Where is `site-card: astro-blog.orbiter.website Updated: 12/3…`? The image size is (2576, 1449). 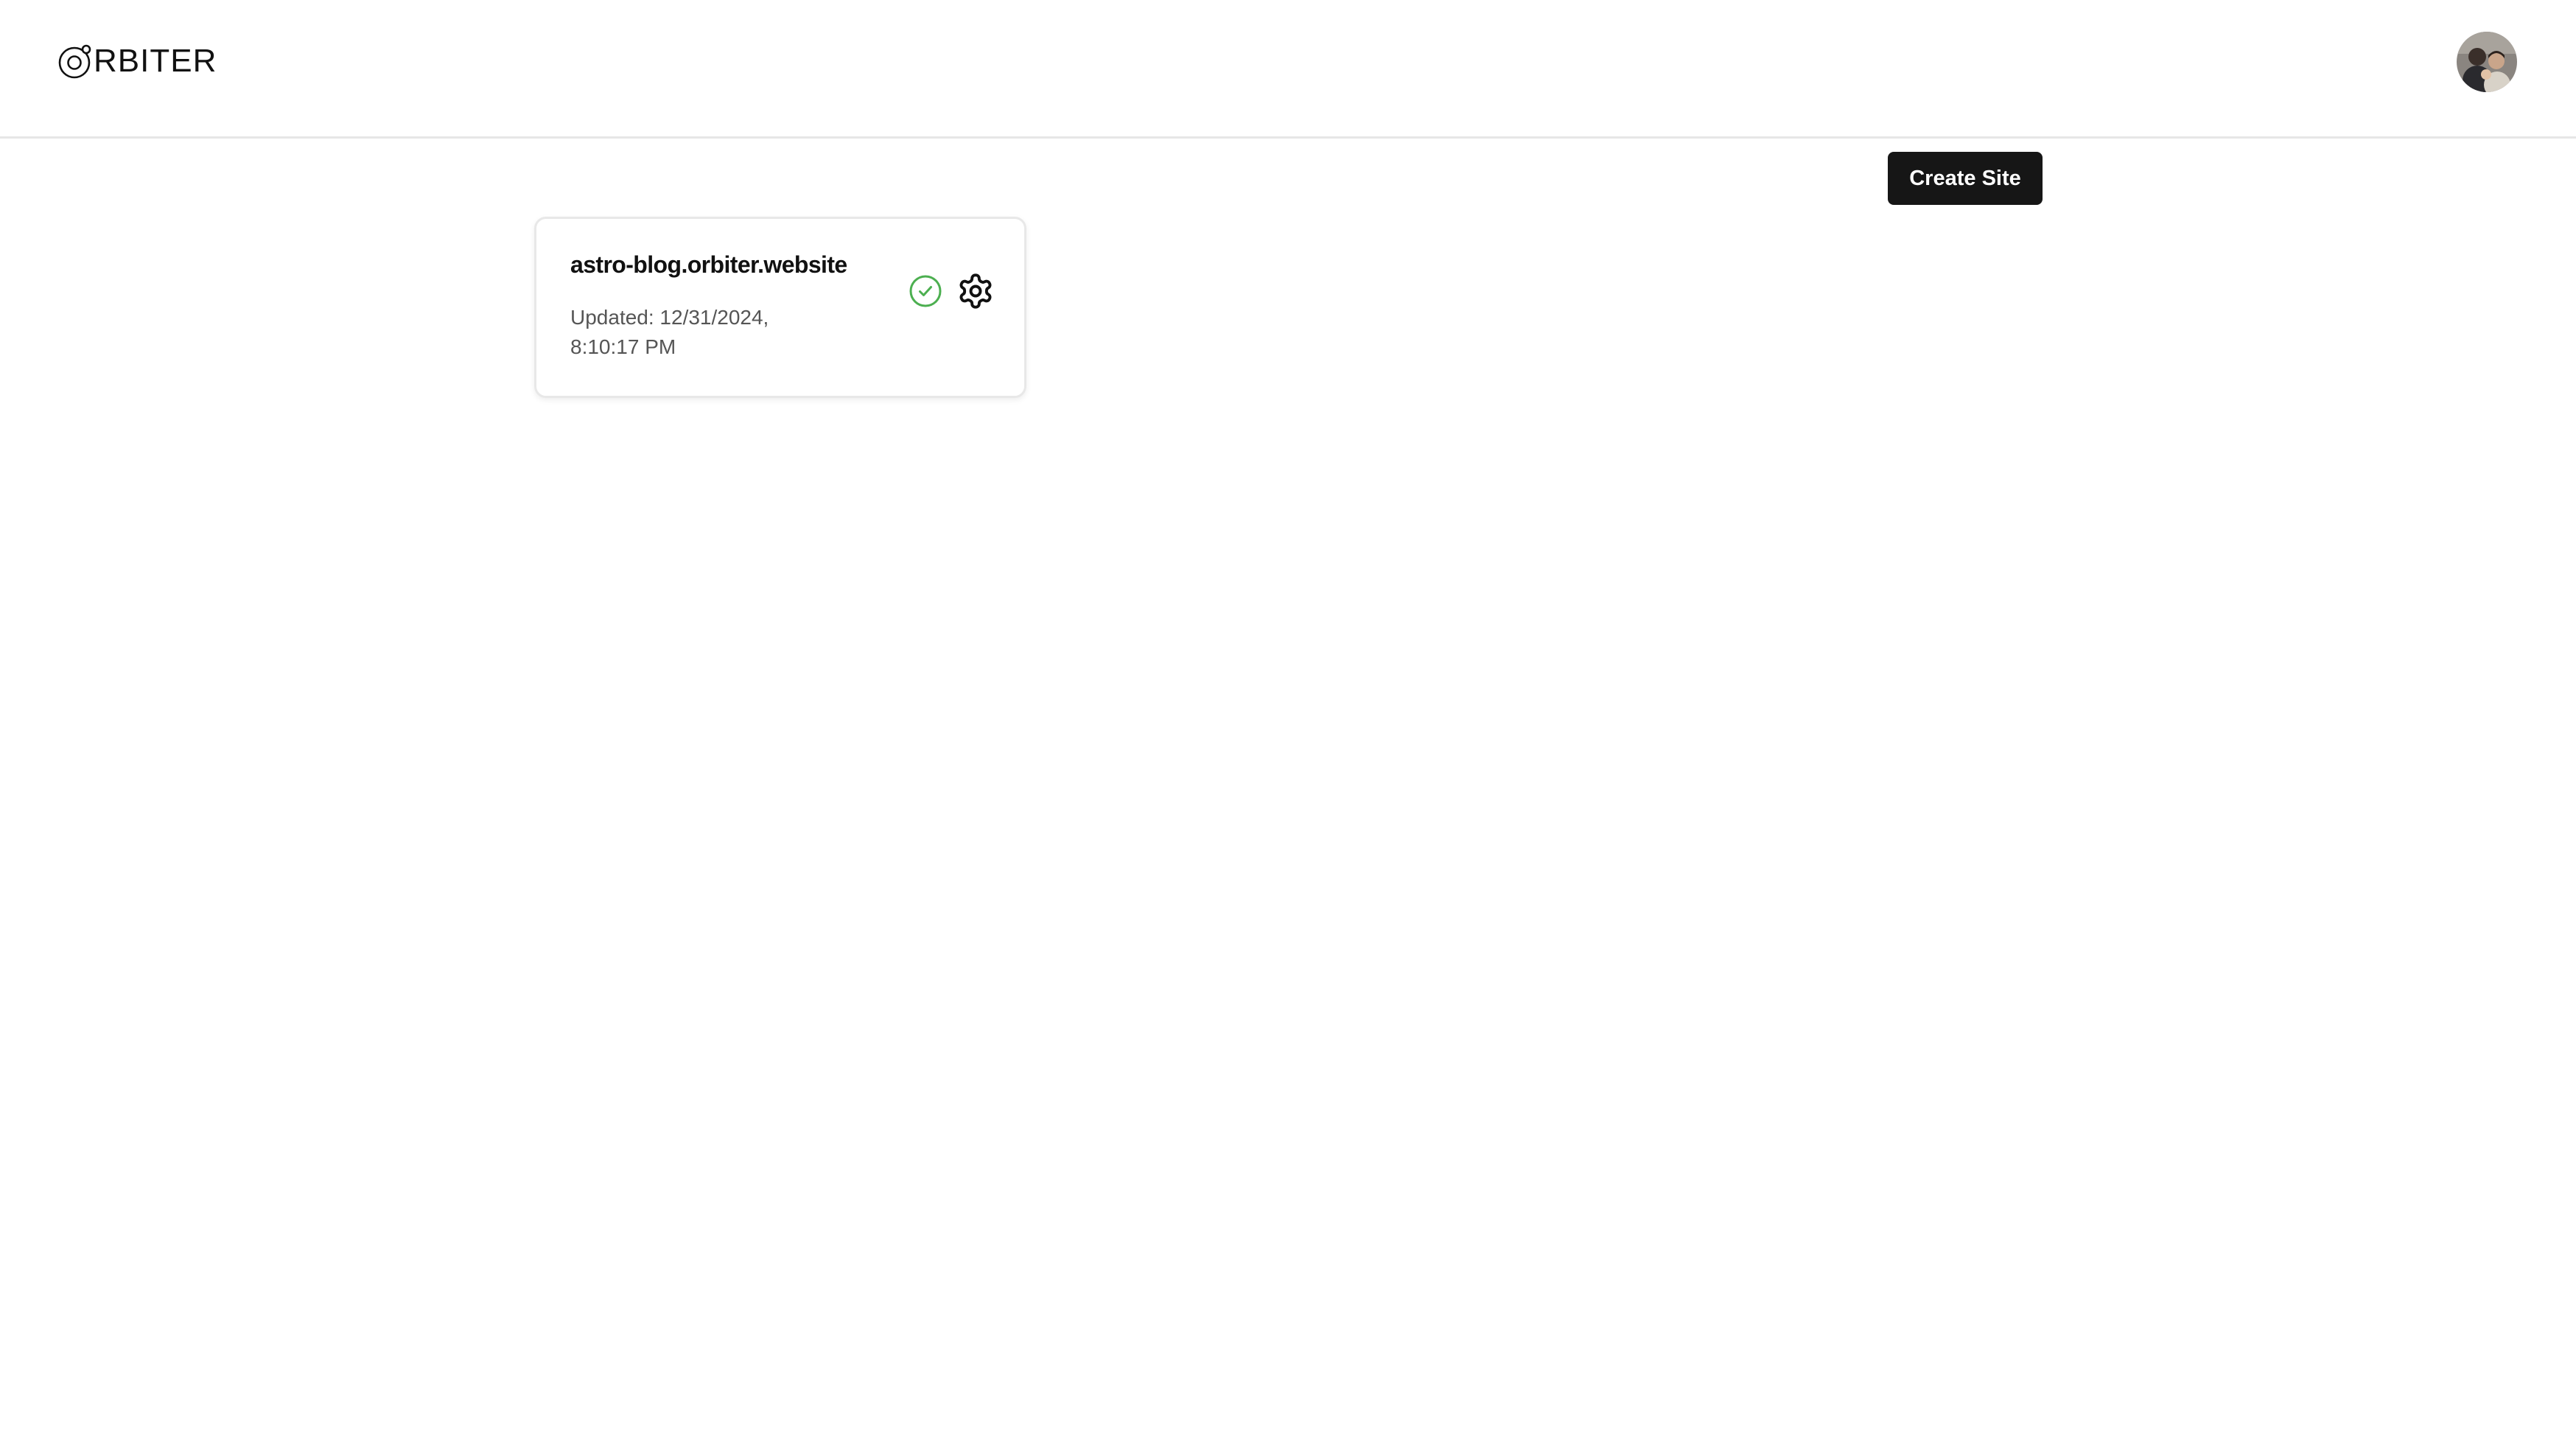
site-card: astro-blog.orbiter.website Updated: 12/3… is located at coordinates (780, 308).